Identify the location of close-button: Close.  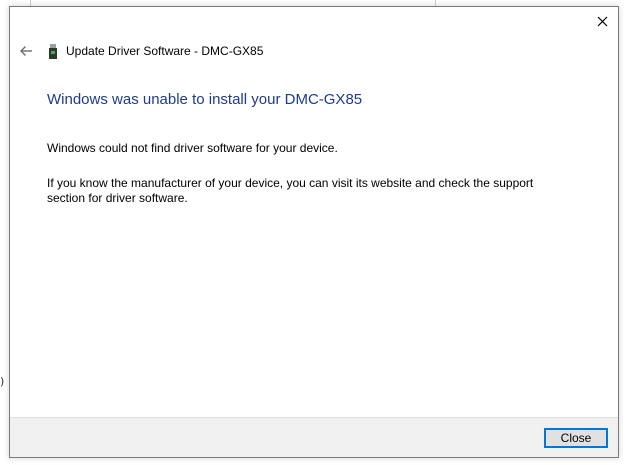
(576, 438).